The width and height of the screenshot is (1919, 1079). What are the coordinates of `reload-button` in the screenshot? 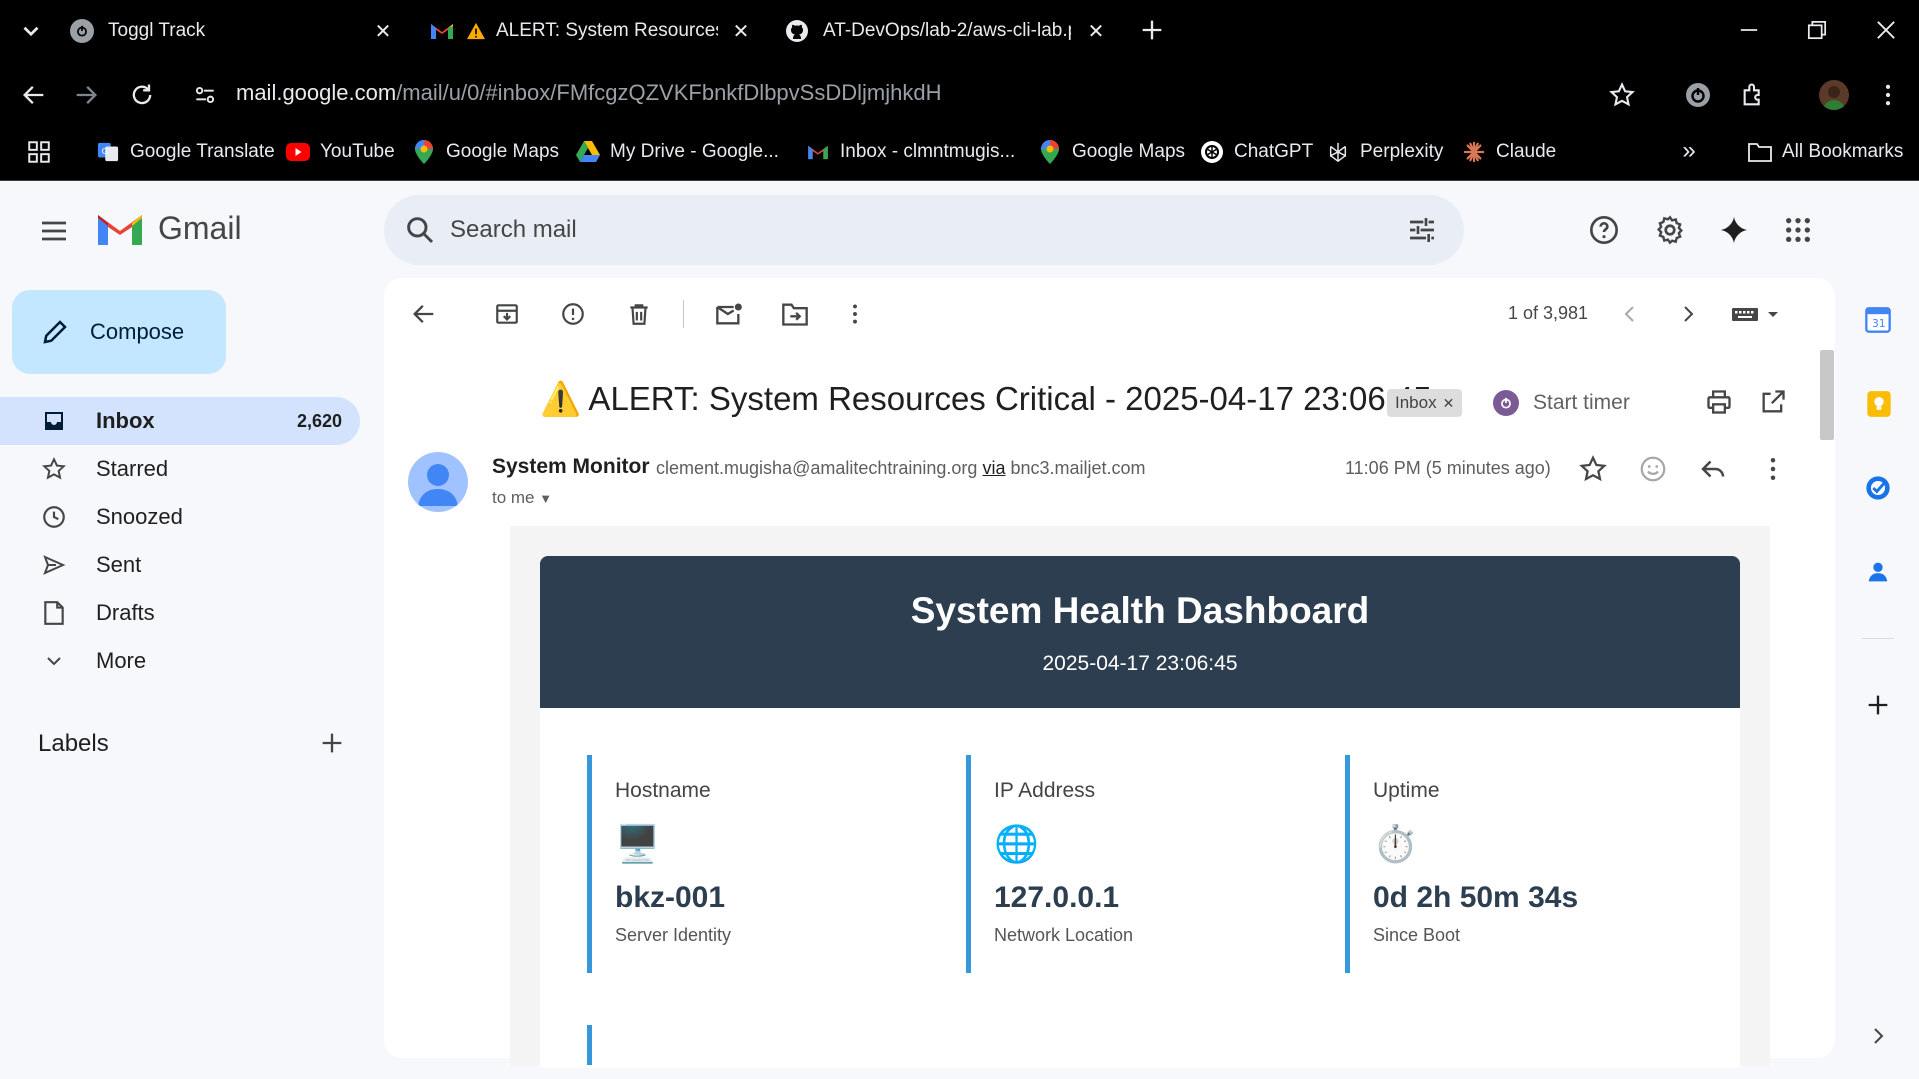 It's located at (142, 95).